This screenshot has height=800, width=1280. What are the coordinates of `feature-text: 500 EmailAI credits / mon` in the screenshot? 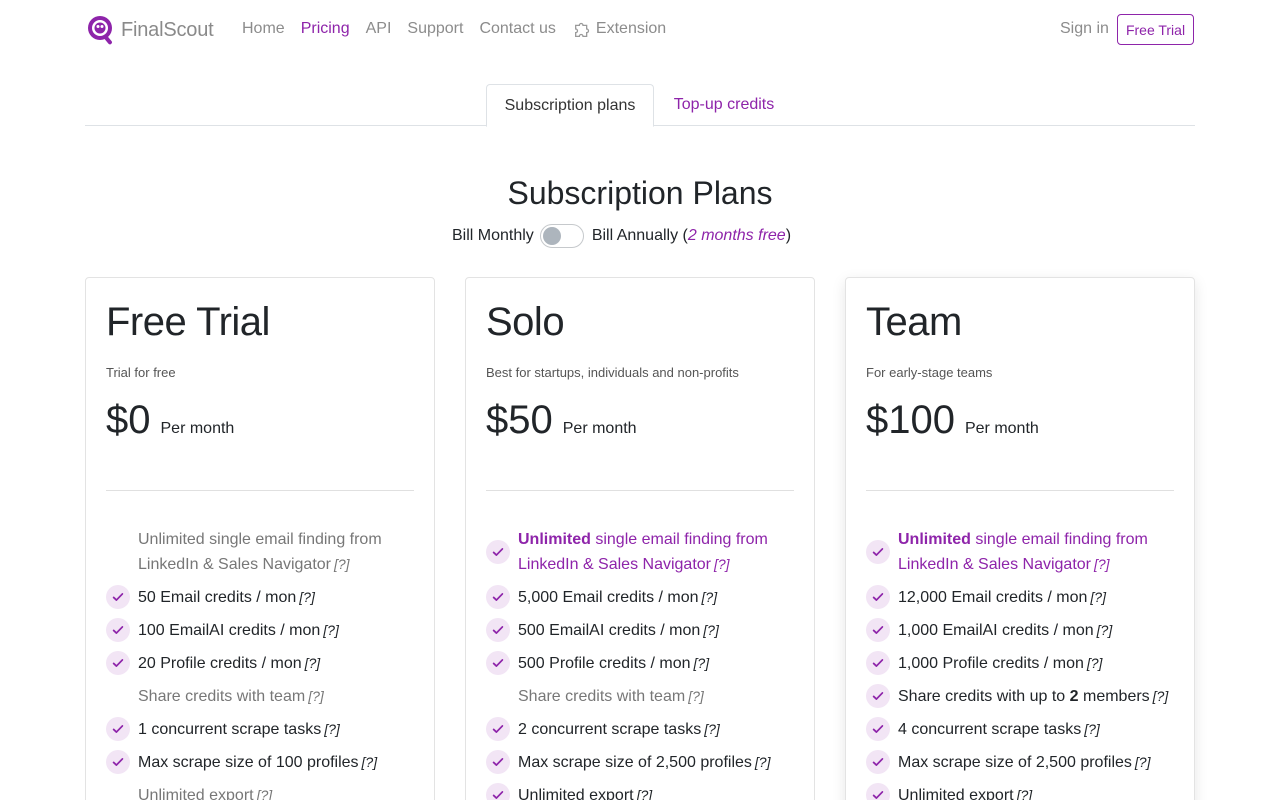 It's located at (609, 630).